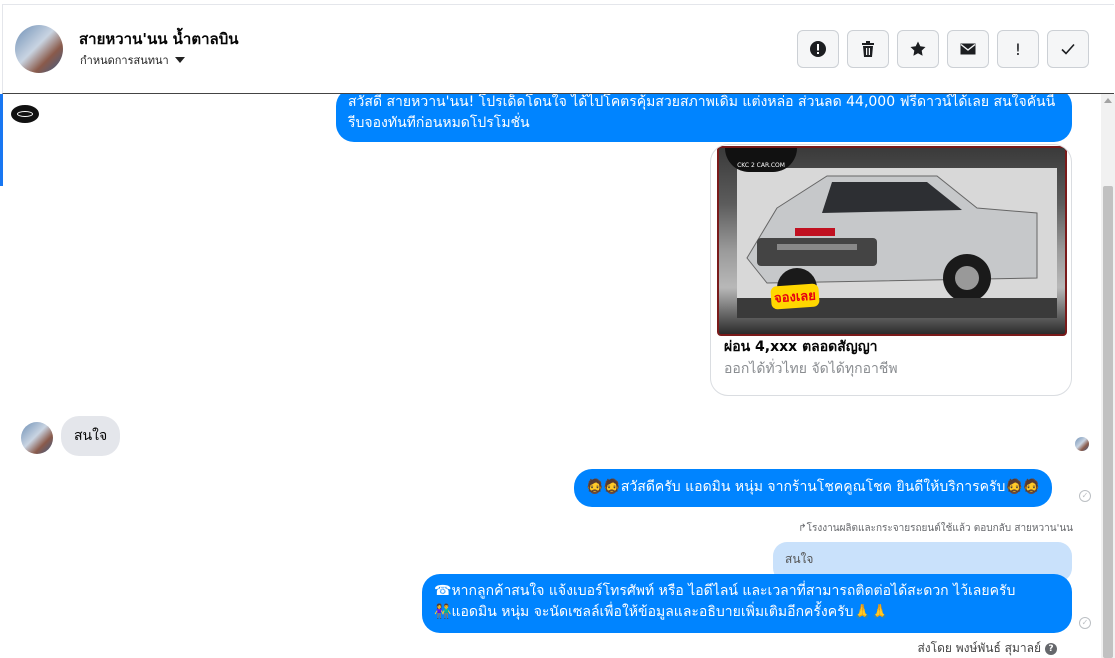 The width and height of the screenshot is (1115, 658). Describe the element at coordinates (811, 369) in the screenshot. I see `card-subtitle: ออกได้ทั่วไทย จัดได้ทุกอาชีพ` at that location.